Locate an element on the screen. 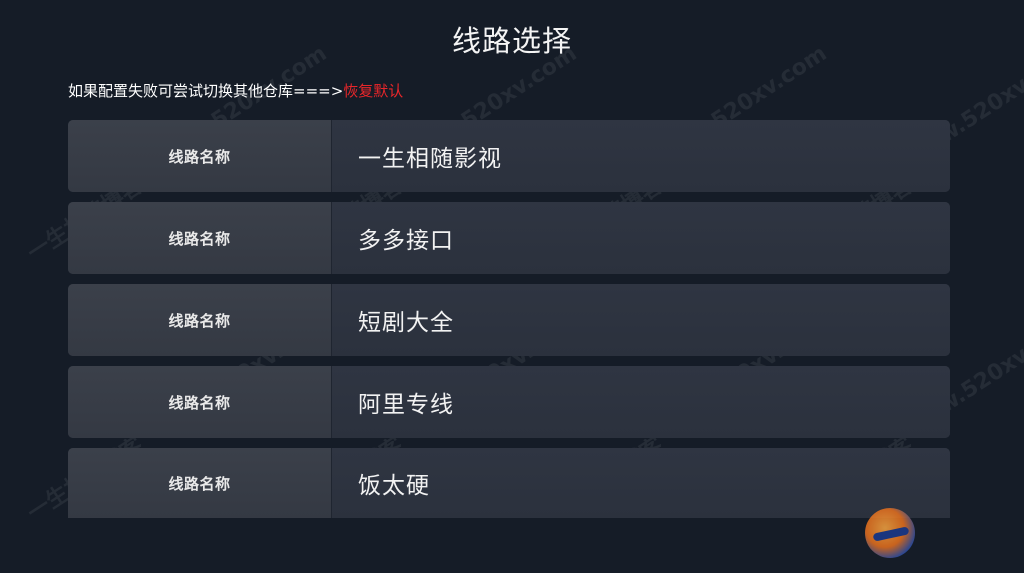 This screenshot has width=1024, height=573. page-title: 线路选择 is located at coordinates (511, 41).